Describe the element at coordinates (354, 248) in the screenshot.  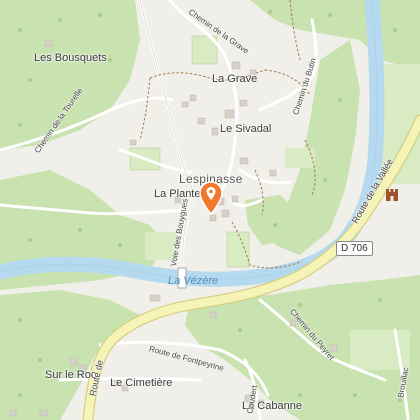
I see `road-shield-d706: D 706` at that location.